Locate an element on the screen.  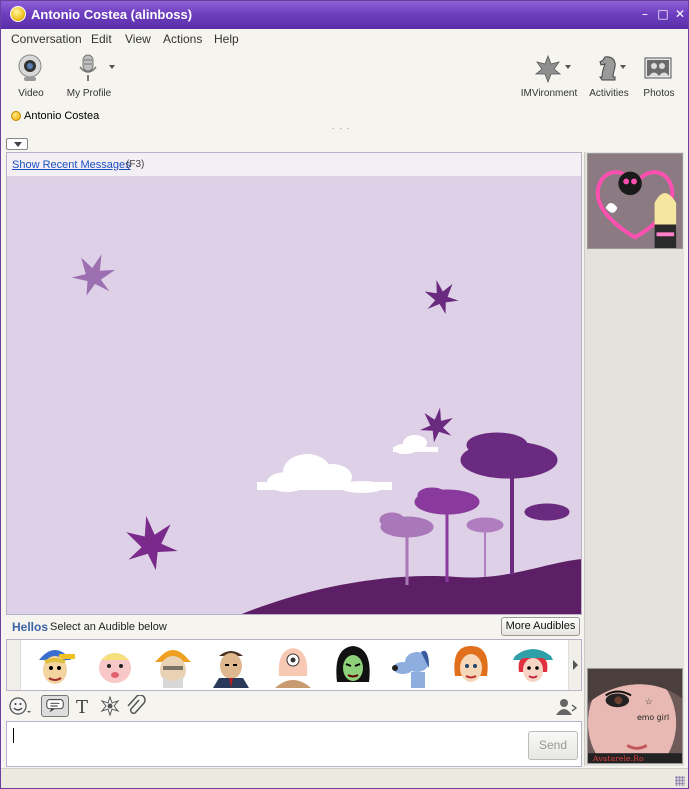
menu-bar: Conversation Edit View Actions Help is located at coordinates (344, 39).